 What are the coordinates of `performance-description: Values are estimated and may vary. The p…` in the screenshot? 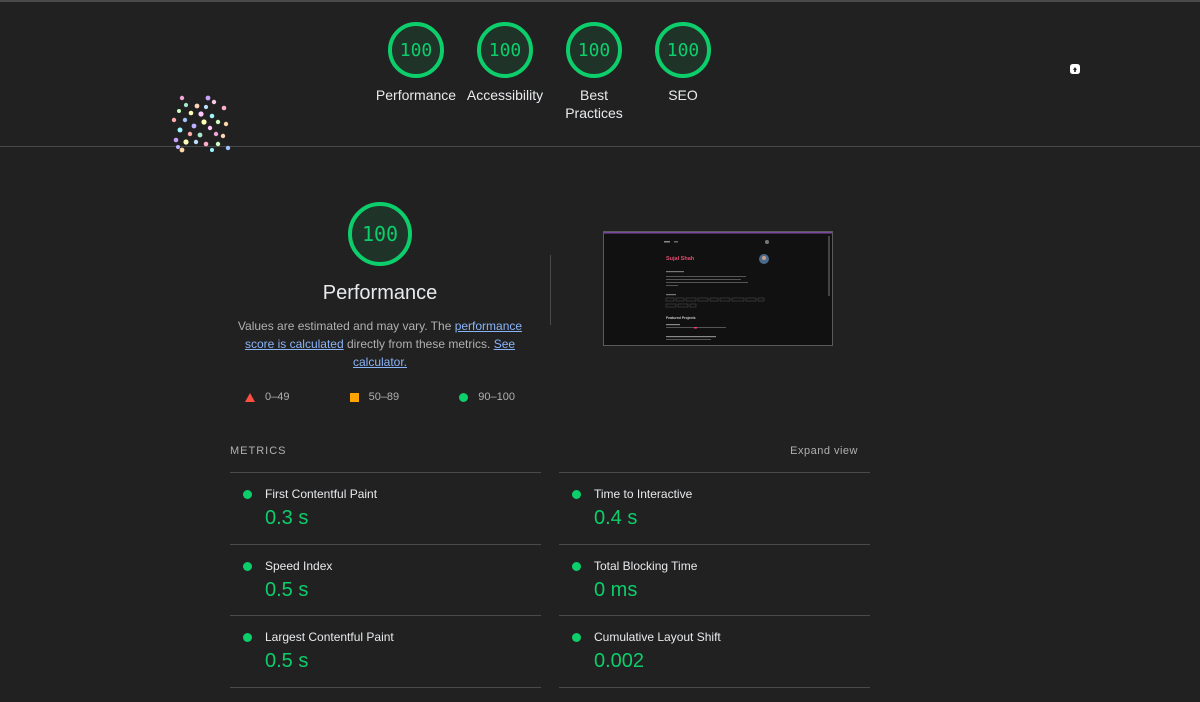 It's located at (380, 344).